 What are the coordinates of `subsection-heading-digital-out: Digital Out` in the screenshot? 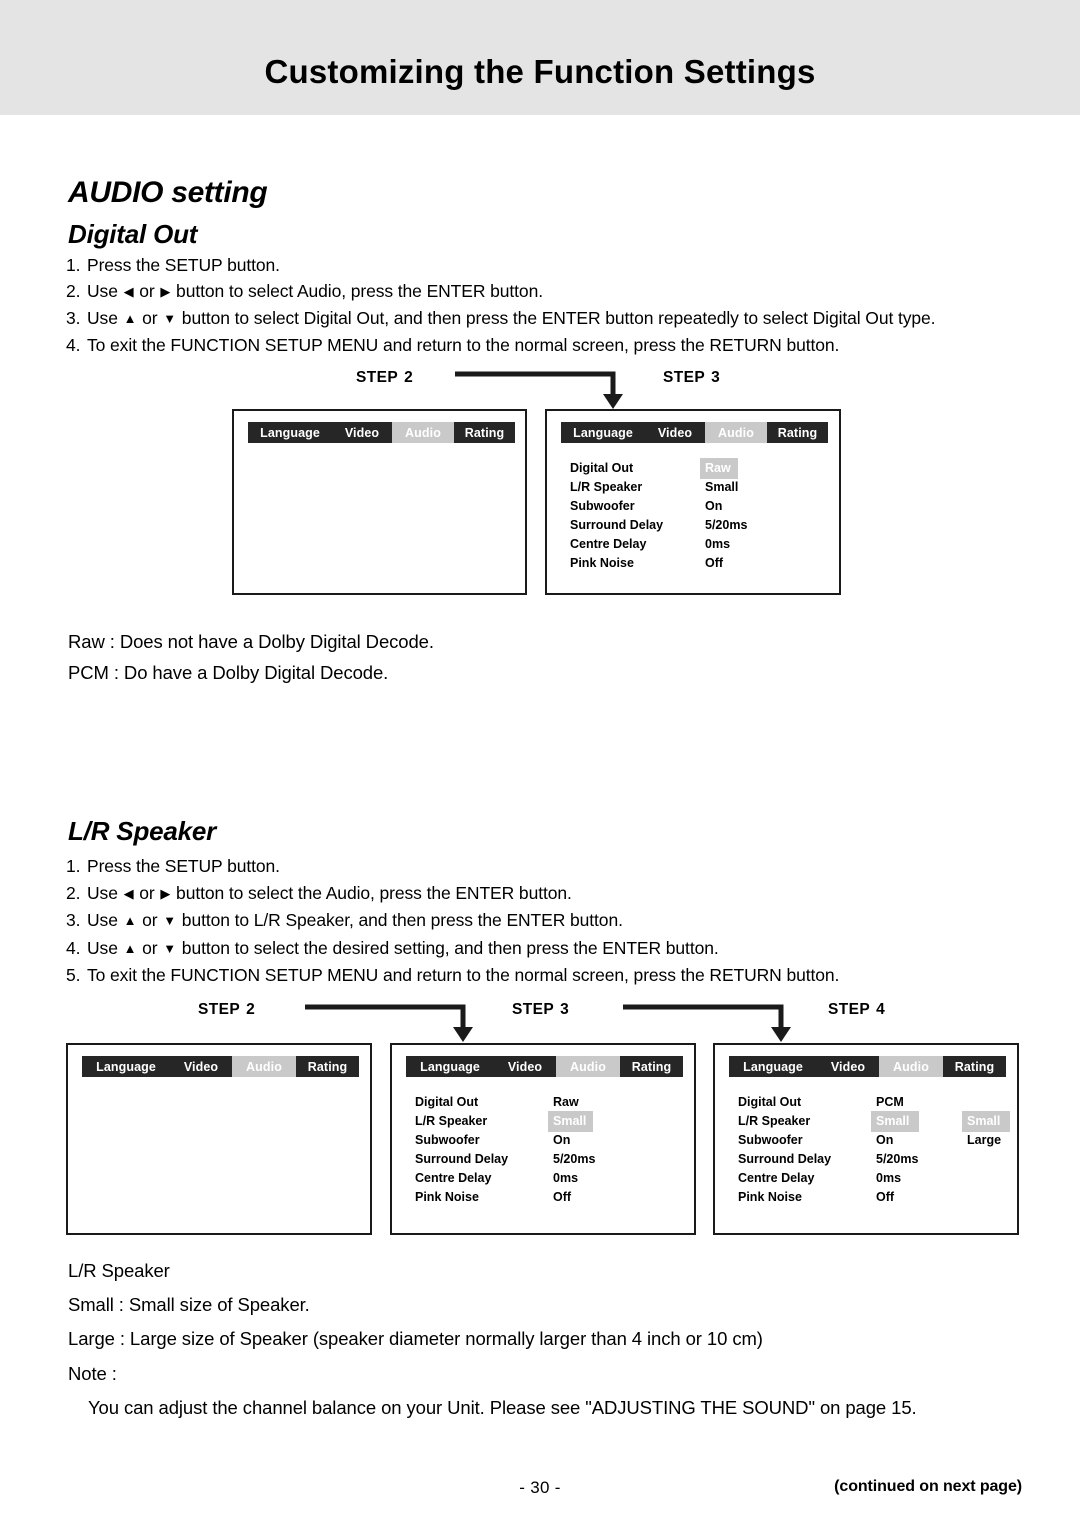 It's located at (133, 234).